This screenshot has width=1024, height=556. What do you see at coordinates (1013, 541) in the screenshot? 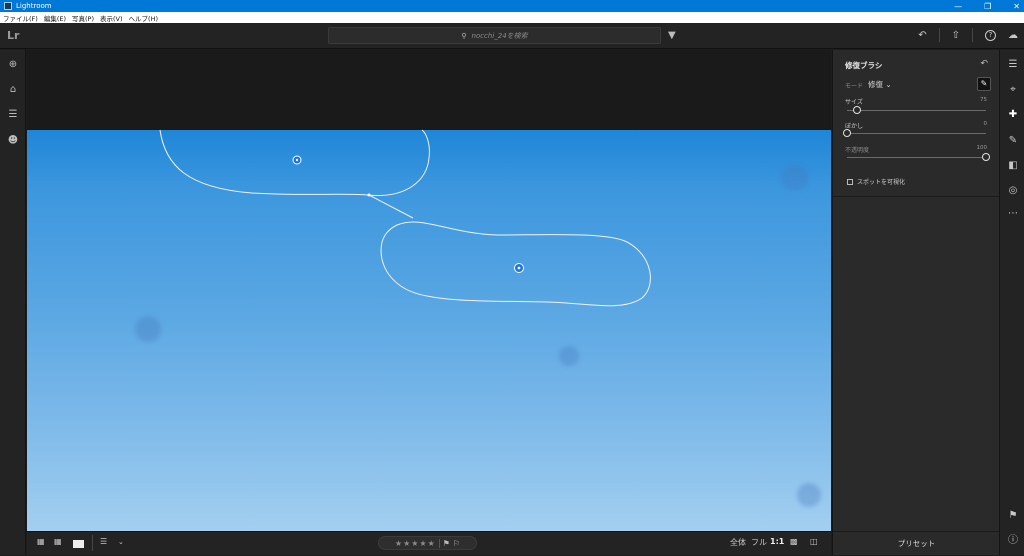
I see `info-icon: ⓘ` at bounding box center [1013, 541].